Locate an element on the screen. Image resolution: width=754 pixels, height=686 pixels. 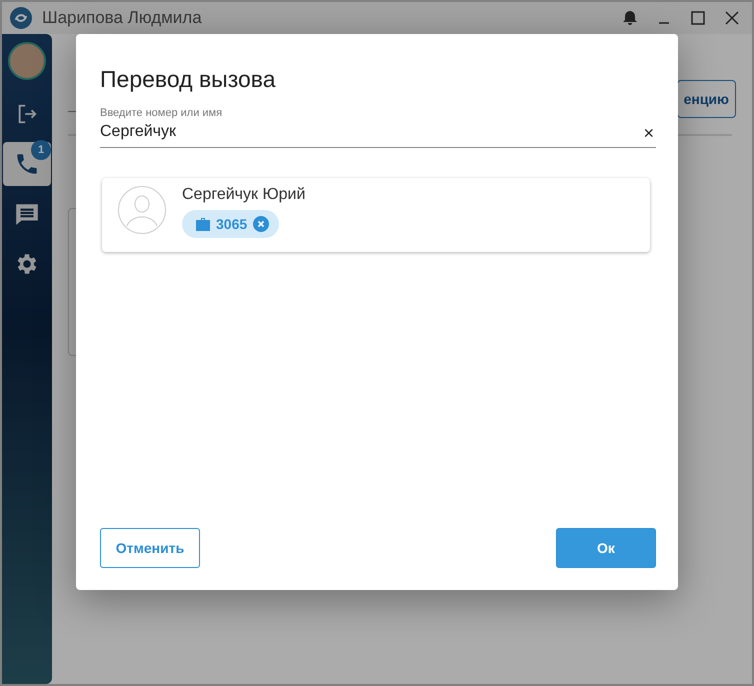
sidebar-item: 1 is located at coordinates (27, 164).